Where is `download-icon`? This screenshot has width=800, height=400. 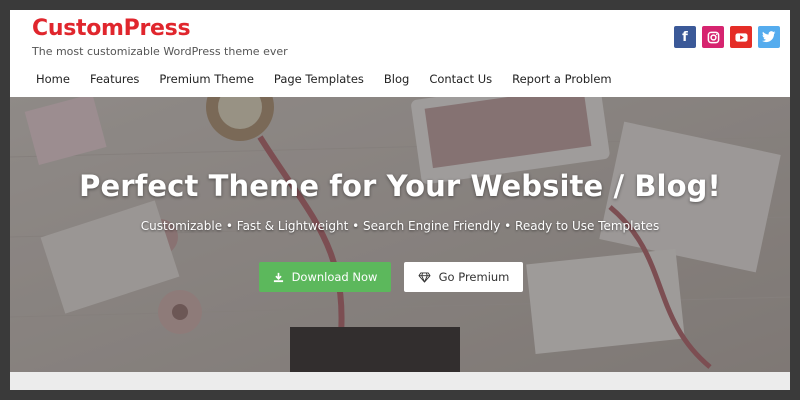
download-icon is located at coordinates (278, 277).